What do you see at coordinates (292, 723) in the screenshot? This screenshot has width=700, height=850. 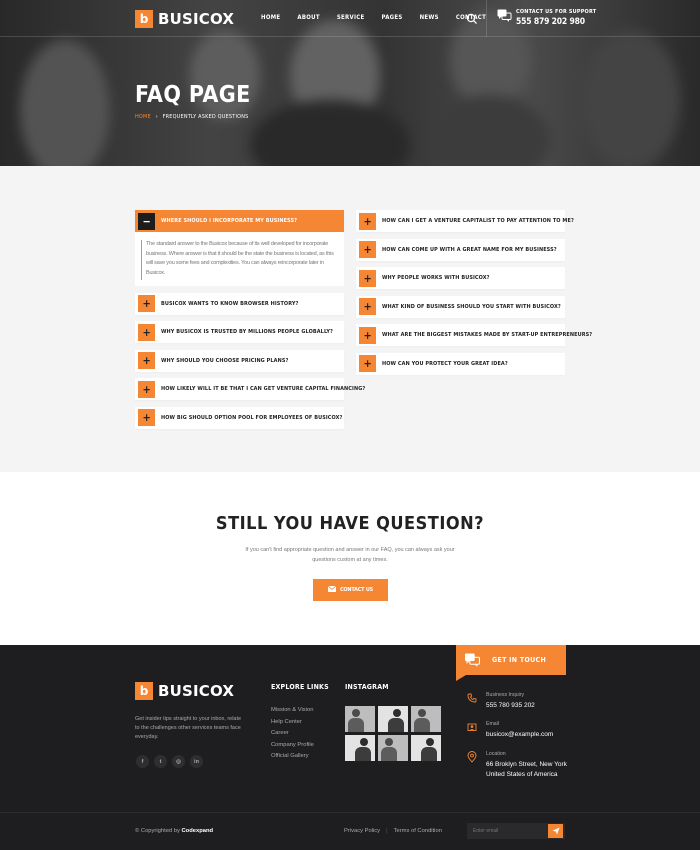 I see `footer-link: Help Center` at bounding box center [292, 723].